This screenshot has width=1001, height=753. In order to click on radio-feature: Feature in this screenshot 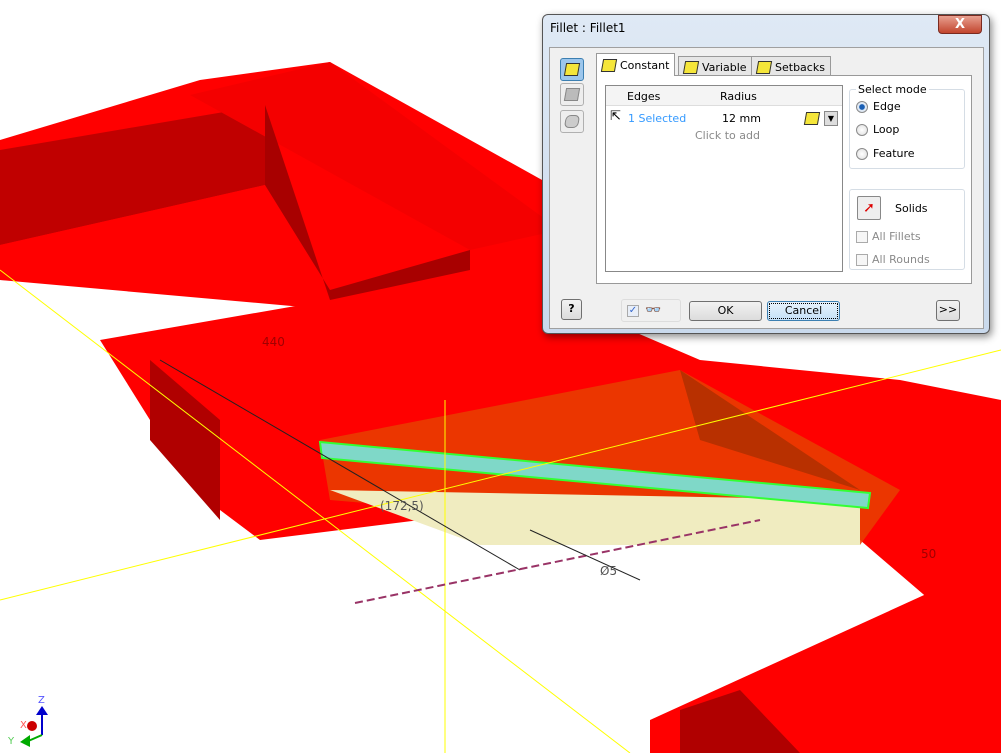, I will do `click(885, 153)`.